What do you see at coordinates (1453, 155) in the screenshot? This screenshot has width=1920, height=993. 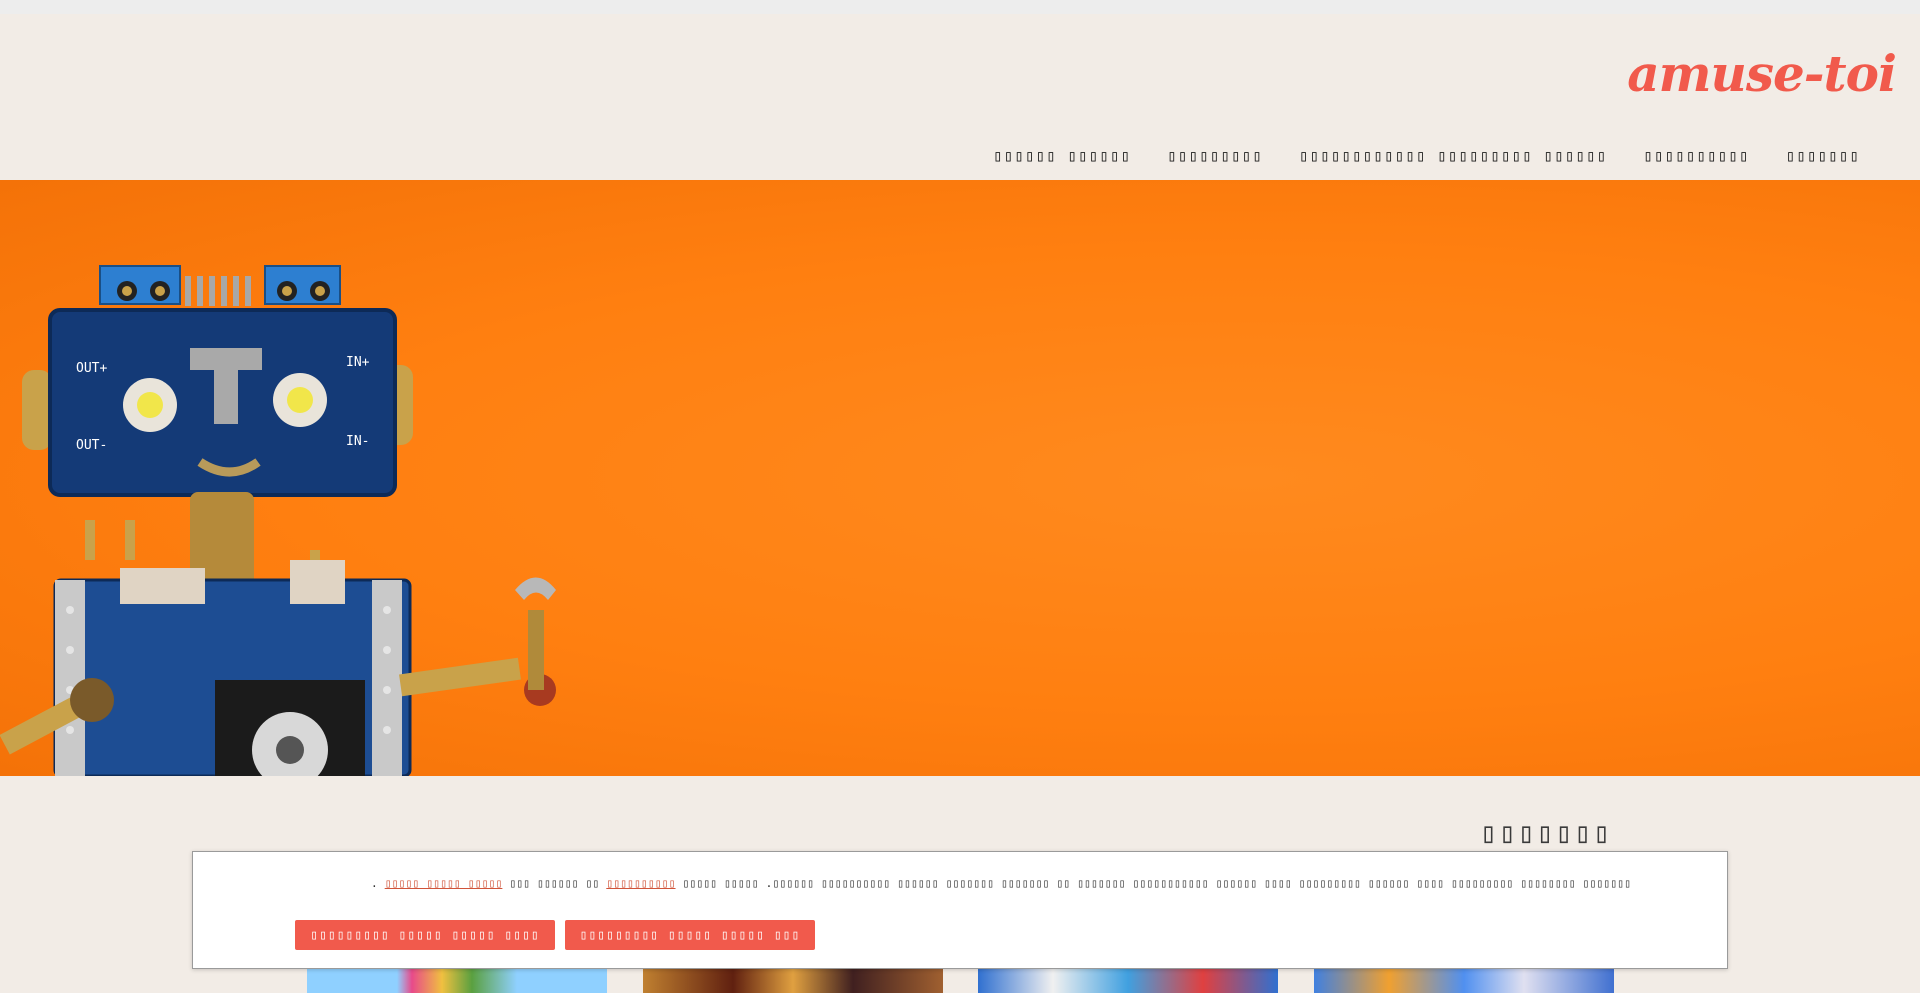 I see `nav-item-3: ▯▯▯▯▯▯▯▯▯▯▯▯ ▯▯▯▯▯▯▯▯▯ ▯▯▯▯▯▯` at bounding box center [1453, 155].